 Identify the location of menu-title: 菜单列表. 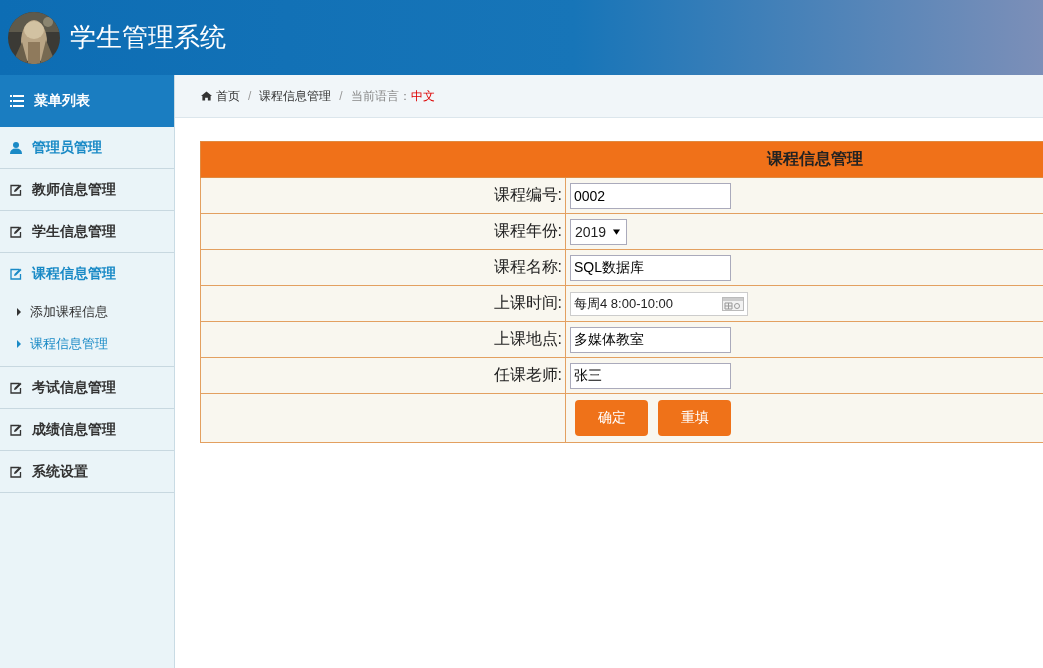
(62, 101).